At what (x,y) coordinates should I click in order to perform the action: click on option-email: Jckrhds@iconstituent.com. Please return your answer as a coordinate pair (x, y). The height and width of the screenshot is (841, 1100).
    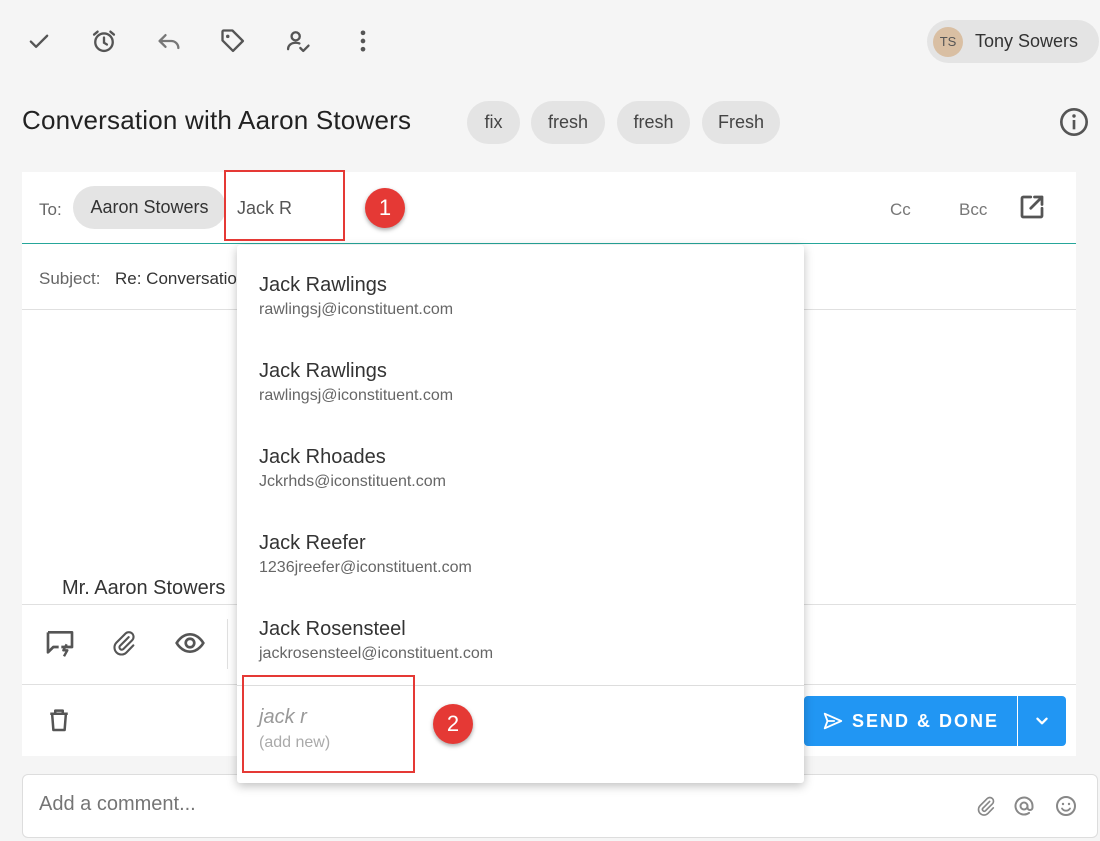
    Looking at the image, I should click on (352, 481).